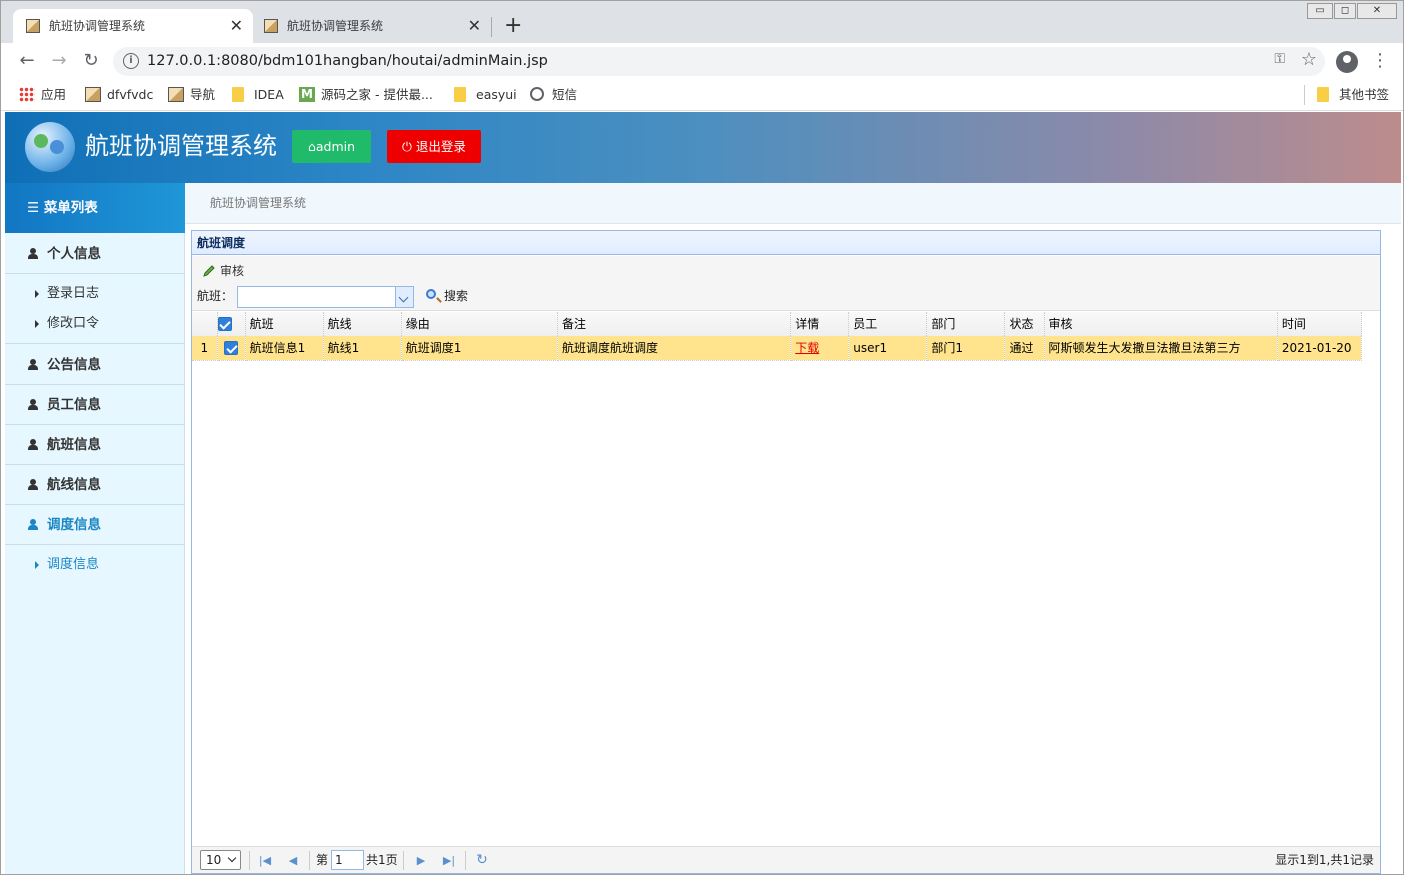 Image resolution: width=1404 pixels, height=875 pixels. What do you see at coordinates (50, 147) in the screenshot?
I see `users-logo-icon` at bounding box center [50, 147].